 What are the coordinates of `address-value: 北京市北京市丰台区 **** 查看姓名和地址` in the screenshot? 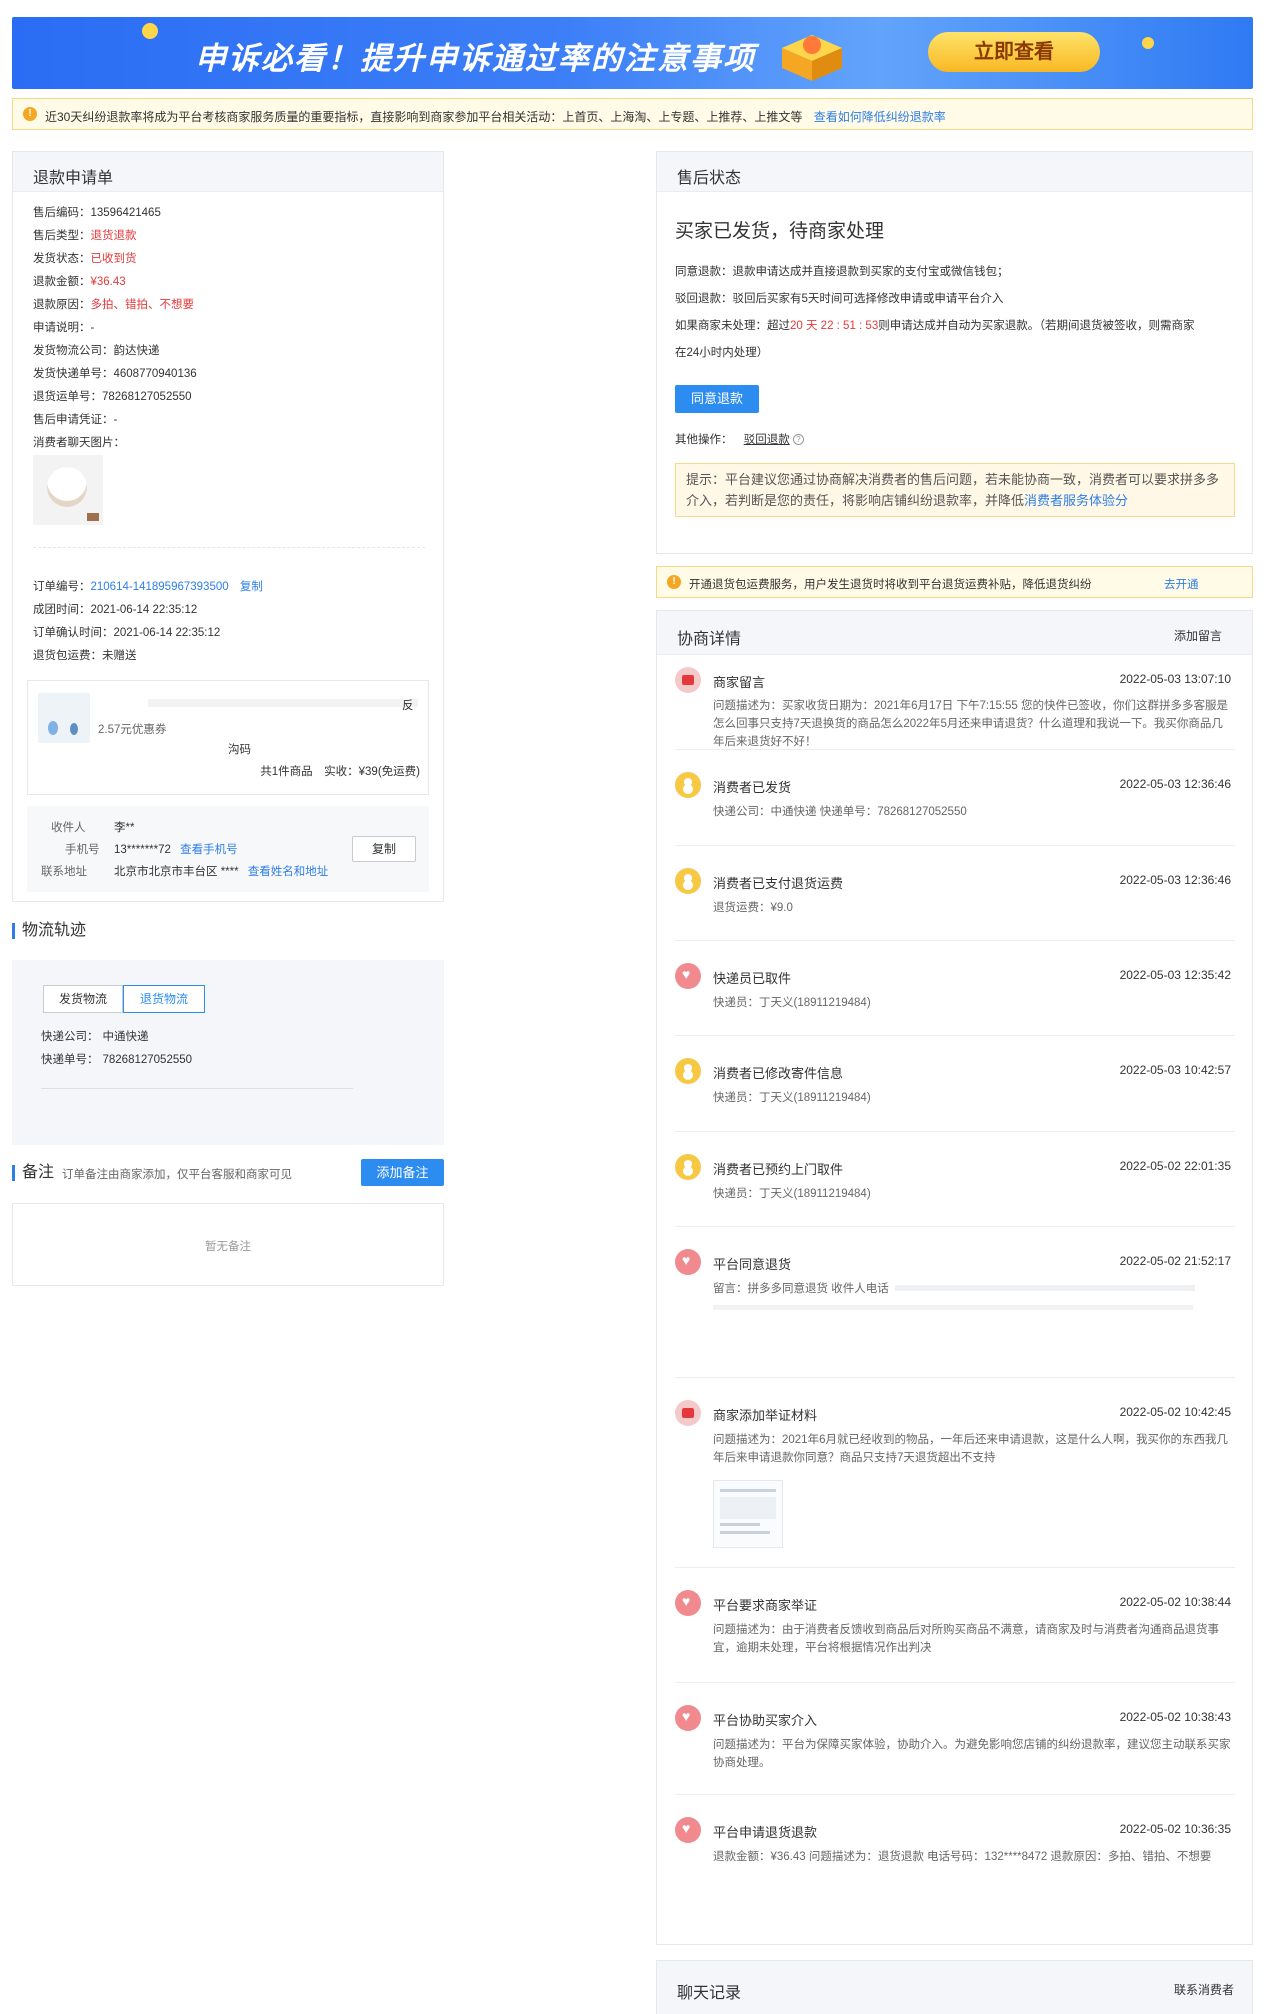 It's located at (221, 871).